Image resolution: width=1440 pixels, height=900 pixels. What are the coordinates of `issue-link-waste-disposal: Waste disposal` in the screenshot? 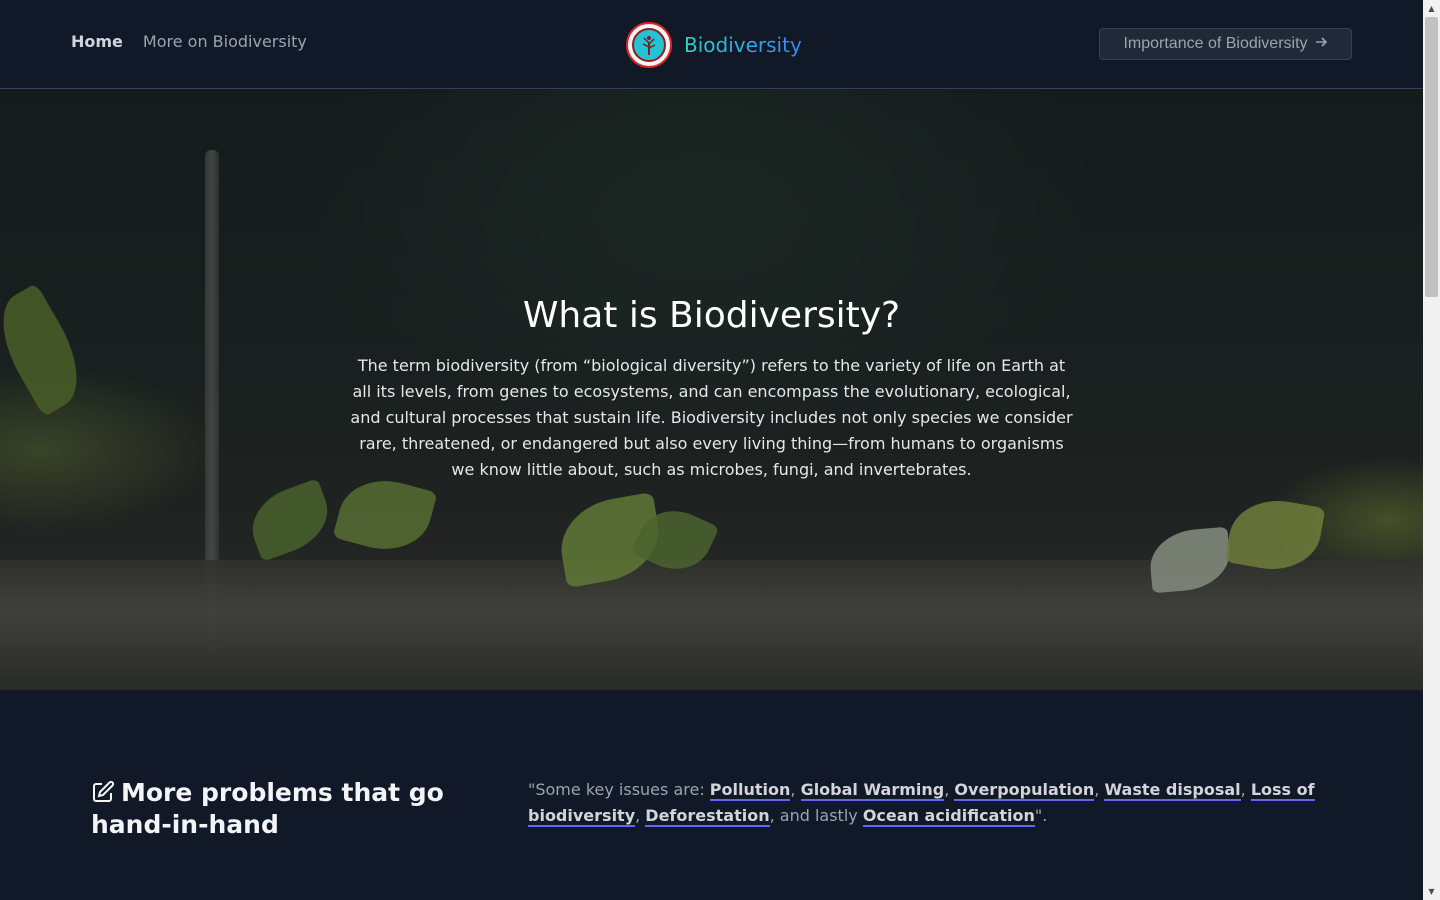 It's located at (1172, 790).